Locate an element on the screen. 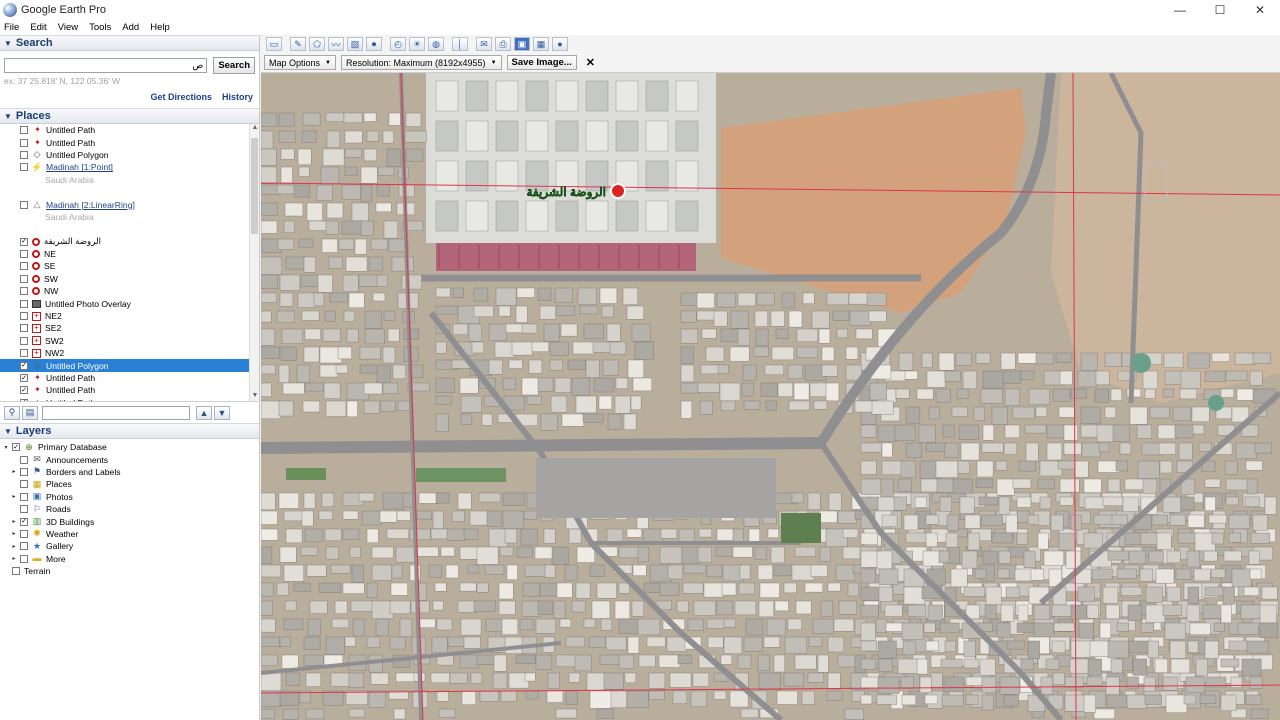 The image size is (1280, 720). save-image-icon: ▣ is located at coordinates (522, 44).